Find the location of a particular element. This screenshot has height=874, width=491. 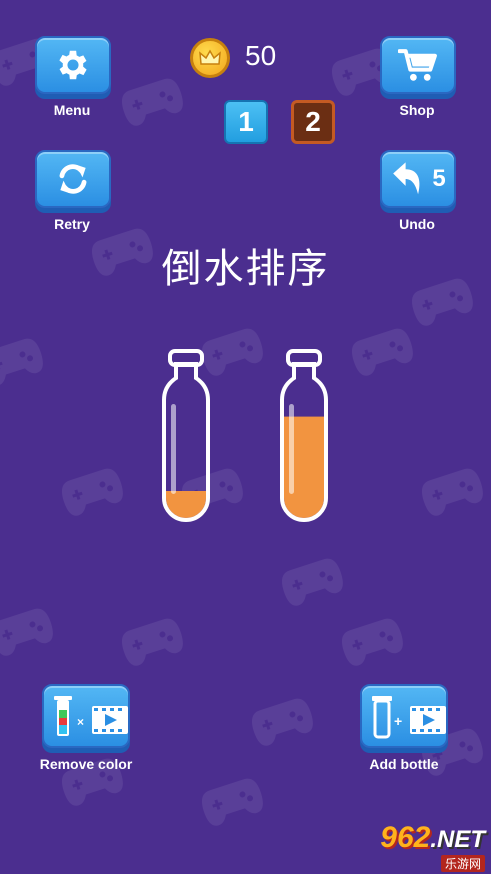

shop-label: Shop is located at coordinates (417, 110).